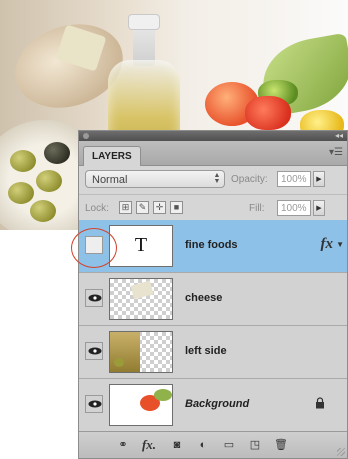  What do you see at coordinates (203, 445) in the screenshot?
I see `adjustment-layer-icon: ◐` at bounding box center [203, 445].